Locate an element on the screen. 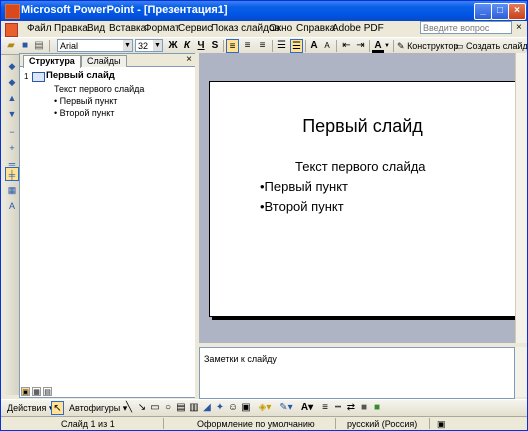 This screenshot has width=528, height=431. font-color-icon: A▾ is located at coordinates (307, 408).